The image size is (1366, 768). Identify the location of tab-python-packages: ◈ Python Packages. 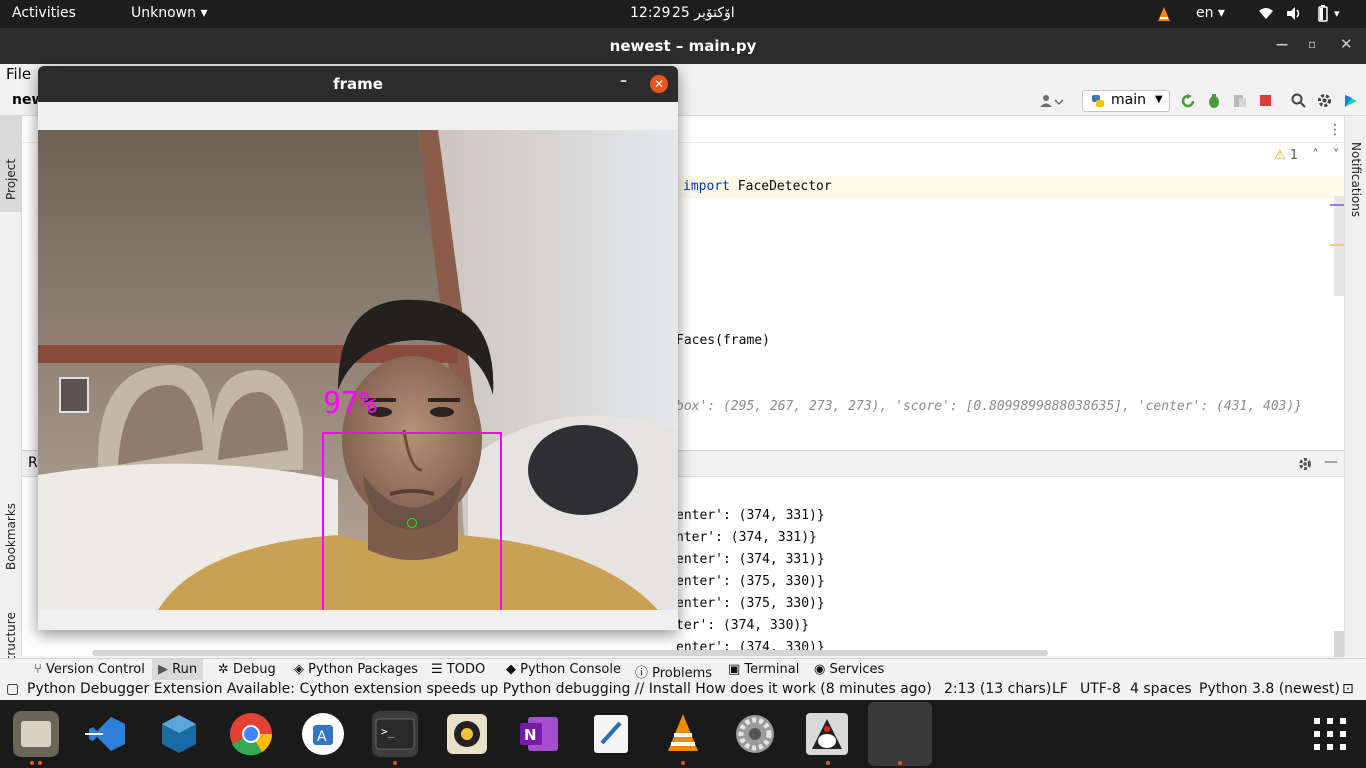
(356, 669).